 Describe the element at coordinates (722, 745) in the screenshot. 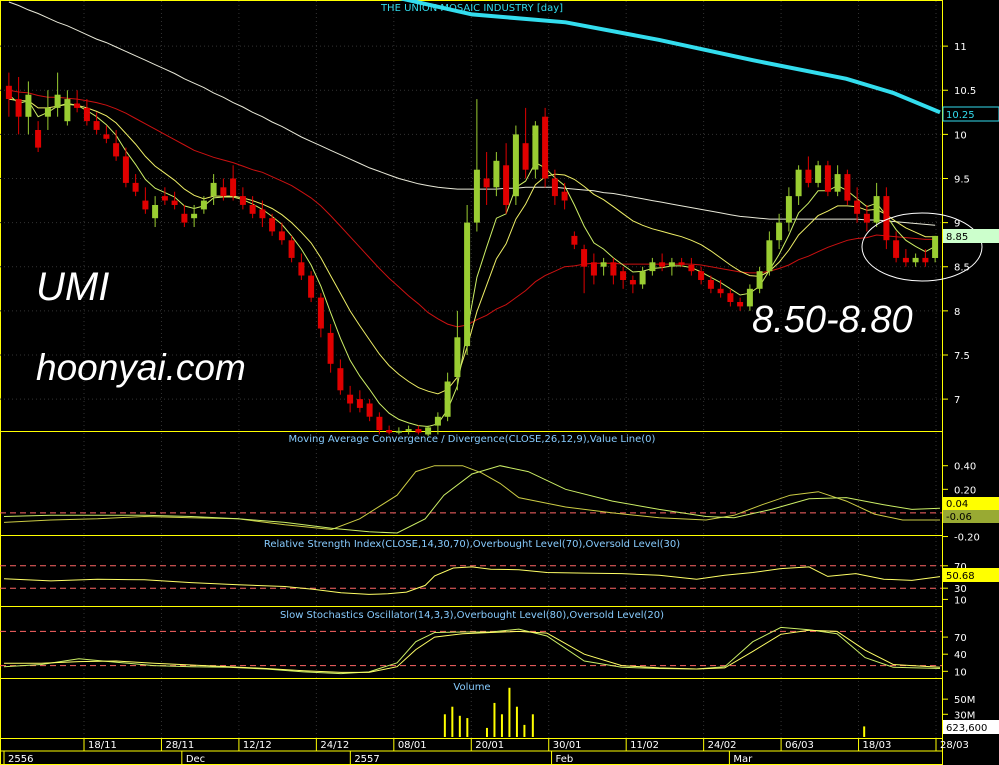

I see `x-tick-label: 24/02` at that location.